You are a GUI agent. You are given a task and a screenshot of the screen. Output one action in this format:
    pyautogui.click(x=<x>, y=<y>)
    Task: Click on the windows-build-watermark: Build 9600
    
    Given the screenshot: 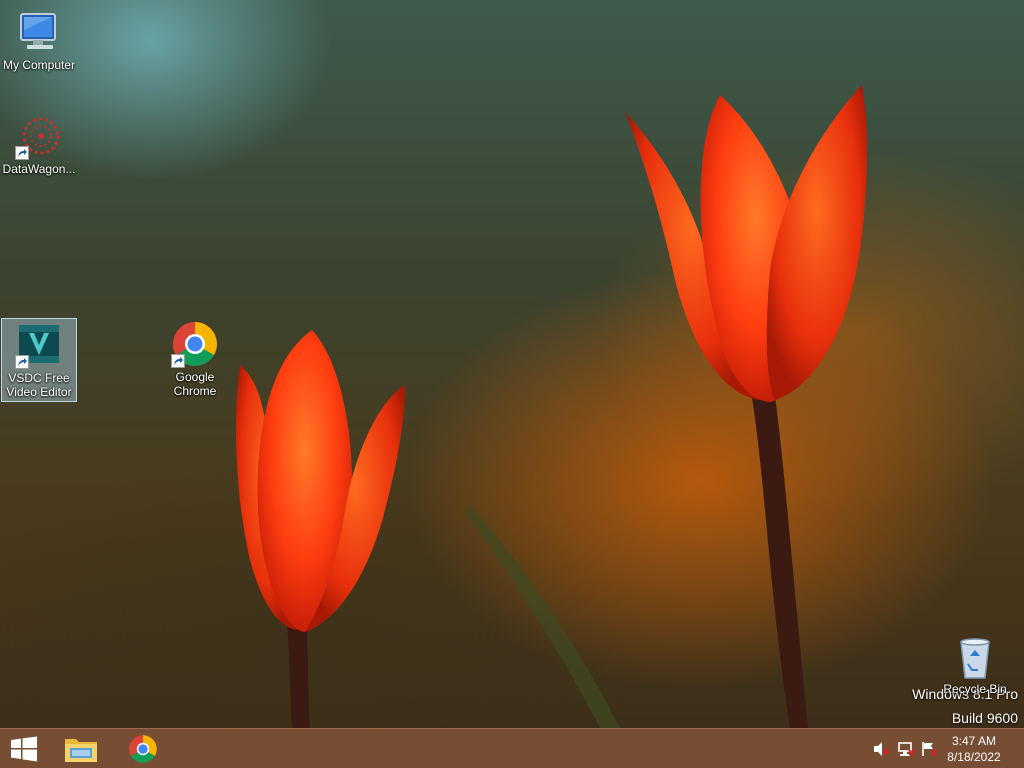 What is the action you would take?
    pyautogui.click(x=985, y=718)
    